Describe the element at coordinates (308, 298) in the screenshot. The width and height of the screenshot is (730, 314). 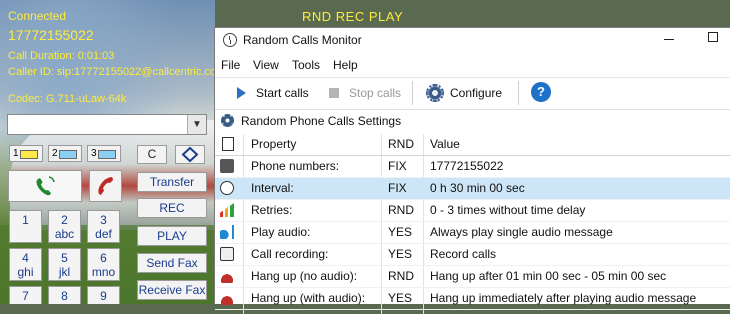
I see `property-cell: Hang up (with audio):` at that location.